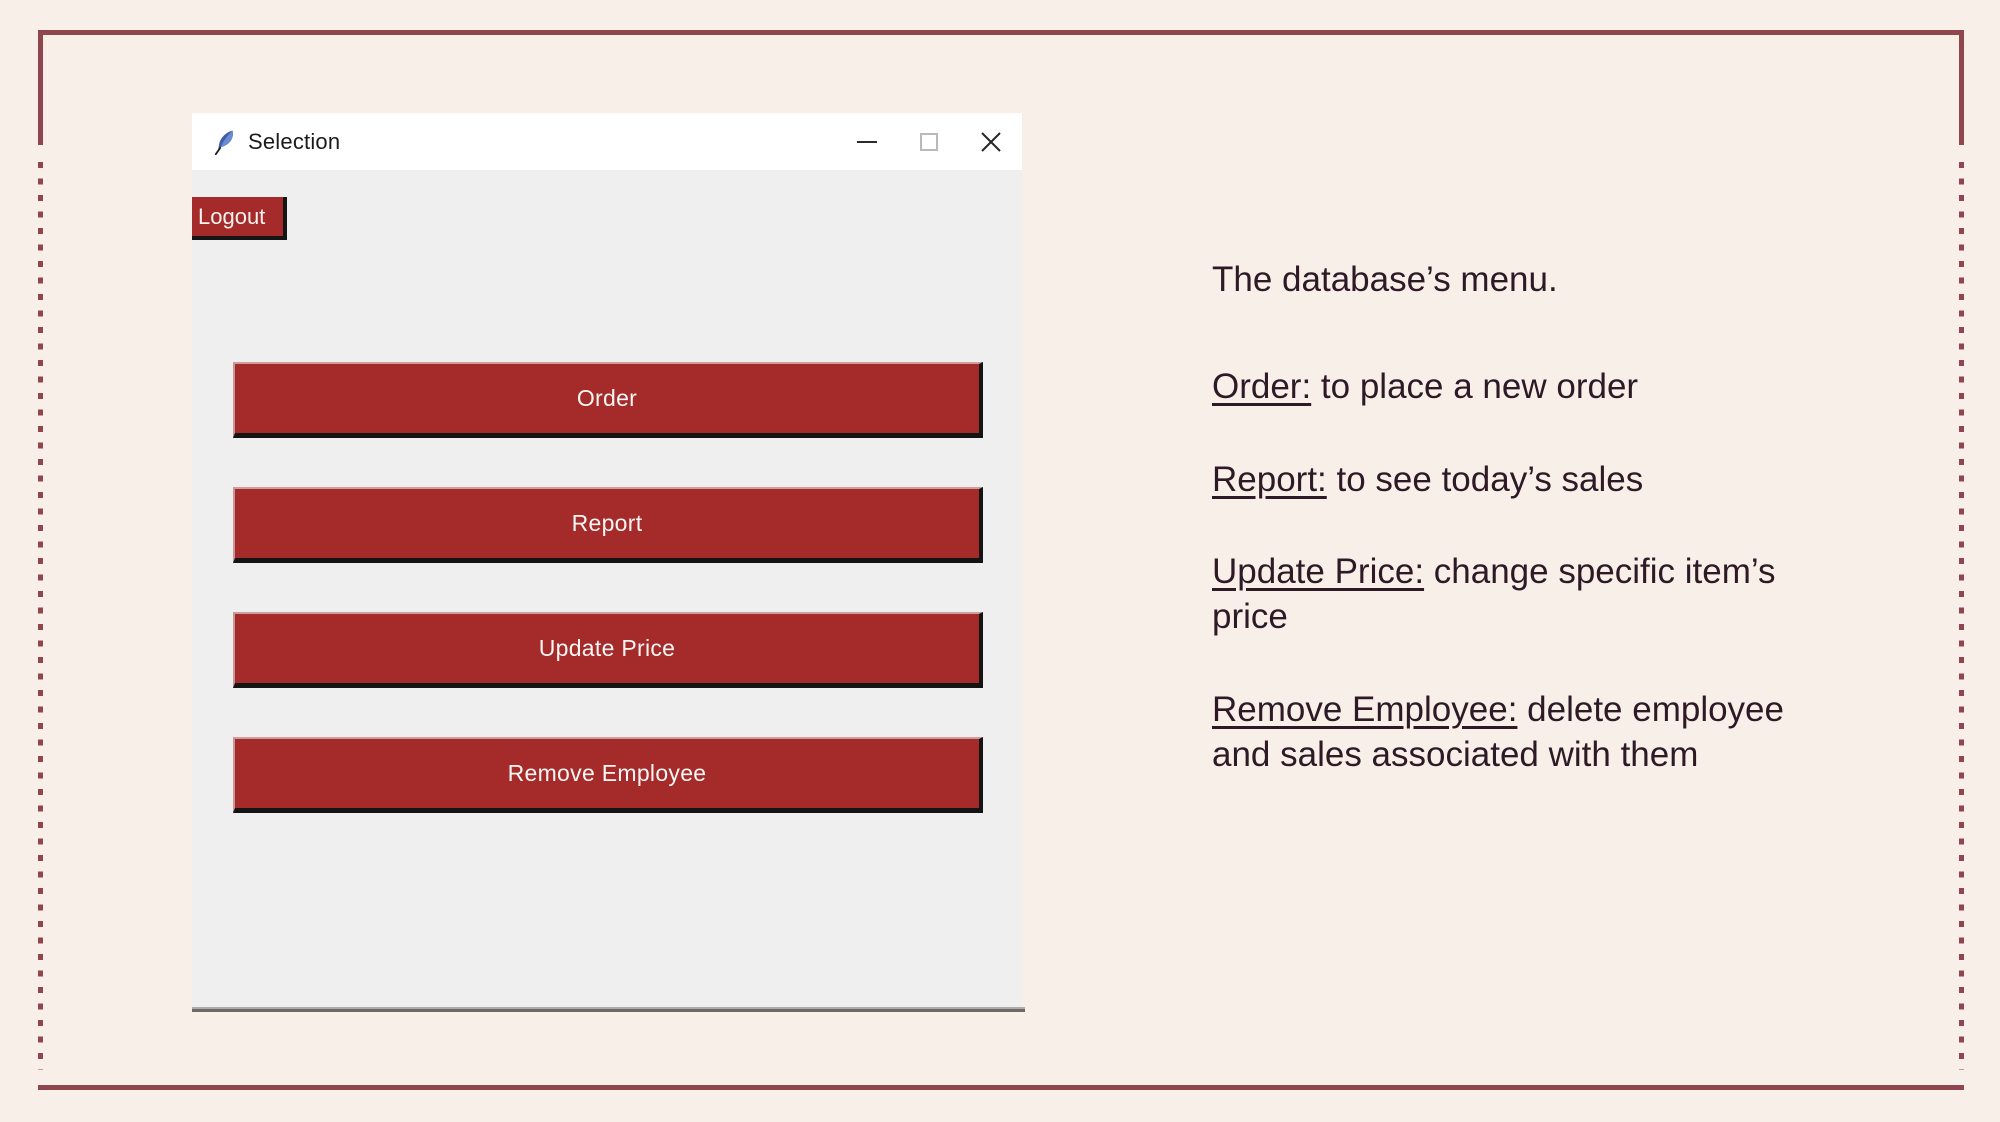  Describe the element at coordinates (607, 141) in the screenshot. I see `window-titlebar: Selection` at that location.